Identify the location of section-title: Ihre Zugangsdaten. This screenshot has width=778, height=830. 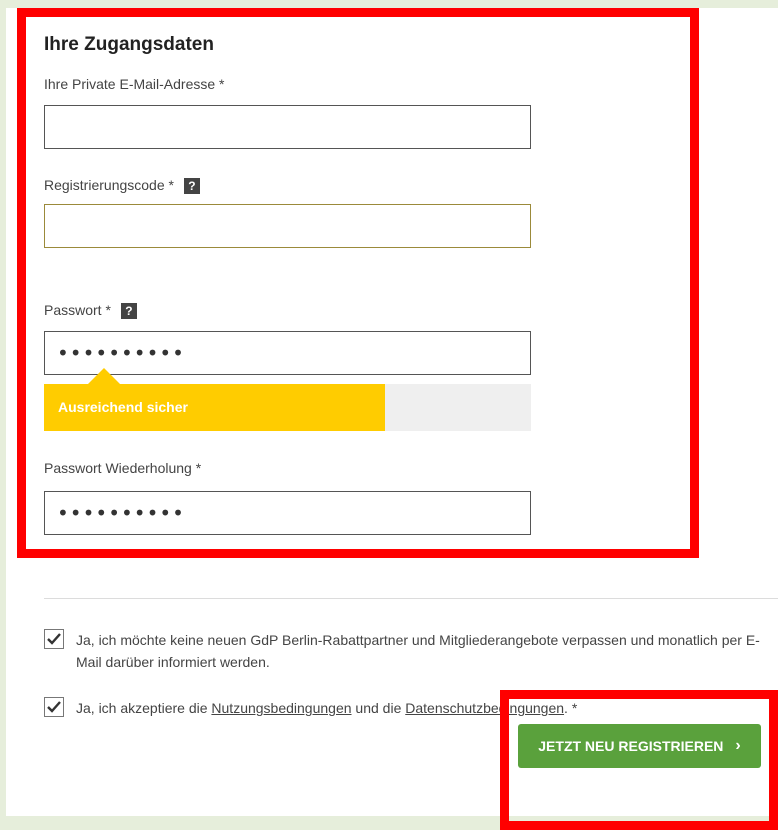
(129, 44).